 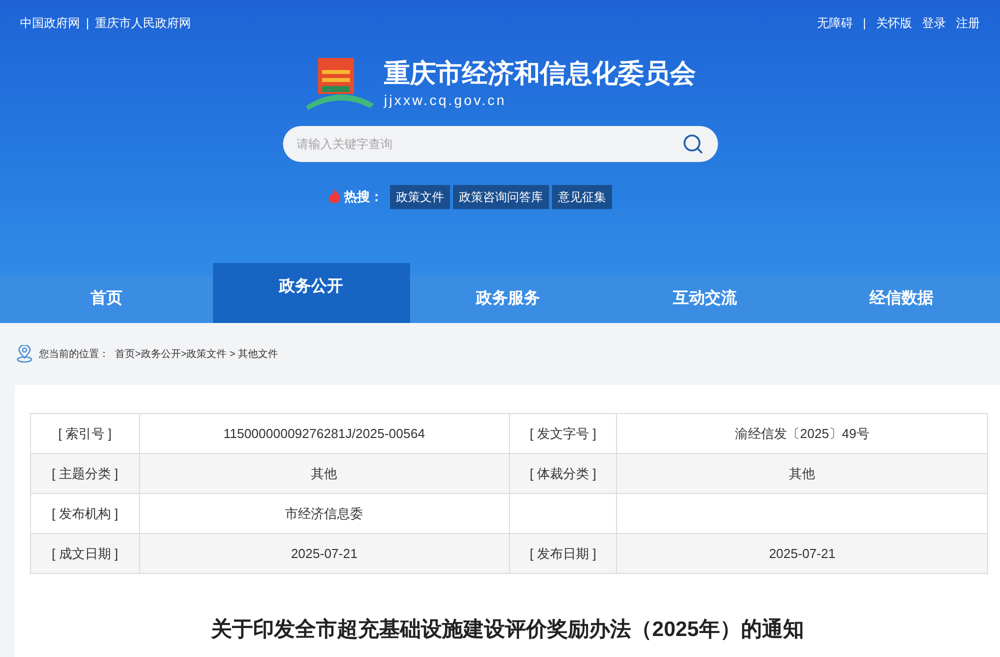 I want to click on hot-search-tag: 政策咨询问答库, so click(x=501, y=197).